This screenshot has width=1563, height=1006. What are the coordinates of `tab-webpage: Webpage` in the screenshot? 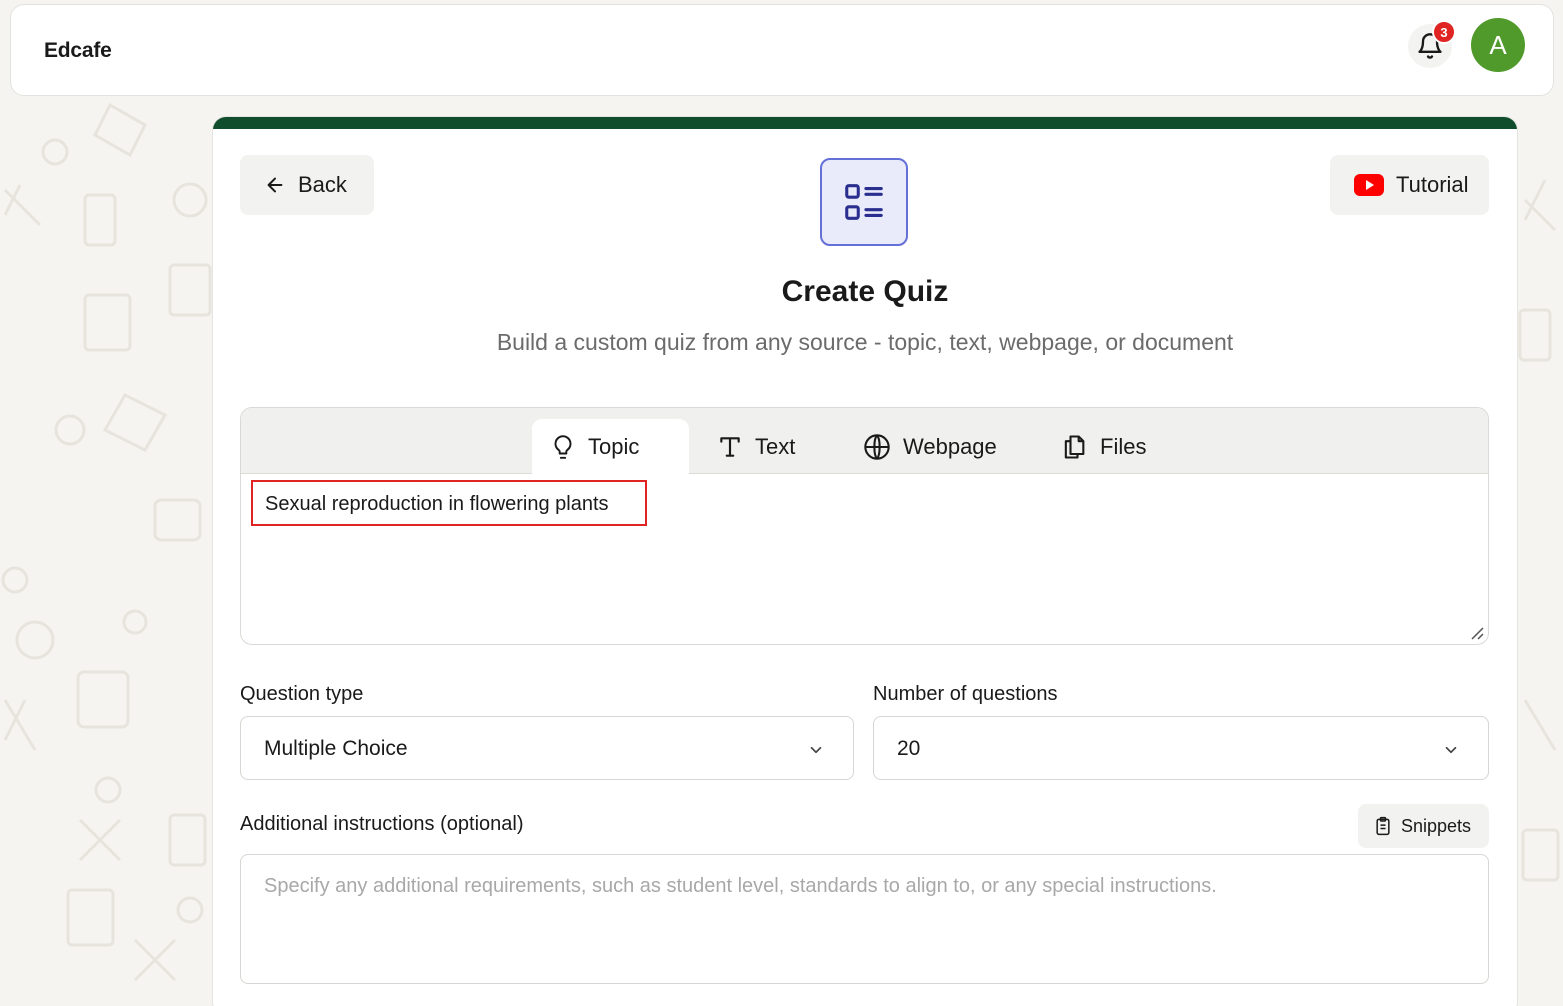 It's located at (930, 447).